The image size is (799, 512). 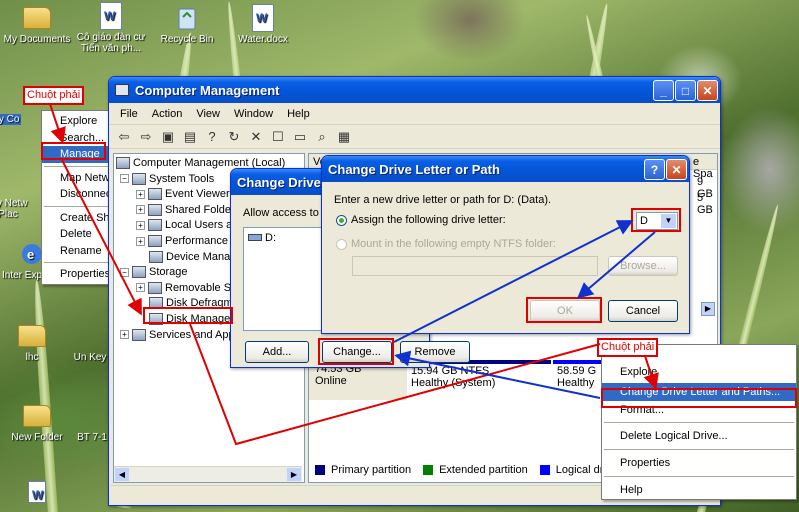 I want to click on cancel-button: Cancel, so click(x=643, y=311).